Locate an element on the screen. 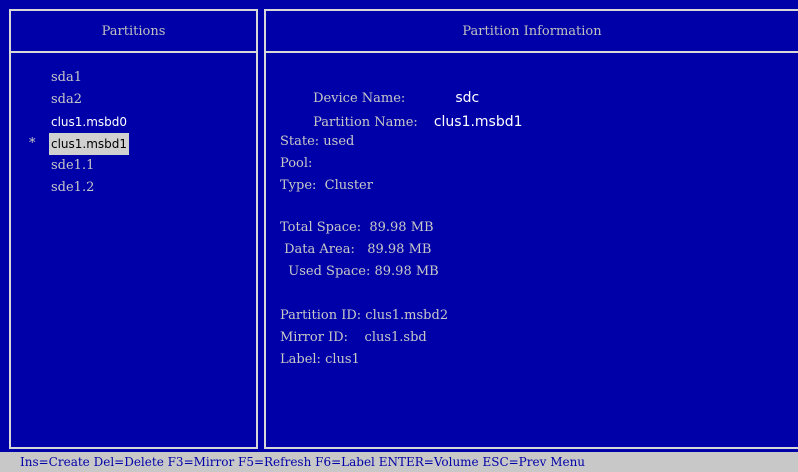  label-row: Label: clus1 is located at coordinates (320, 359).